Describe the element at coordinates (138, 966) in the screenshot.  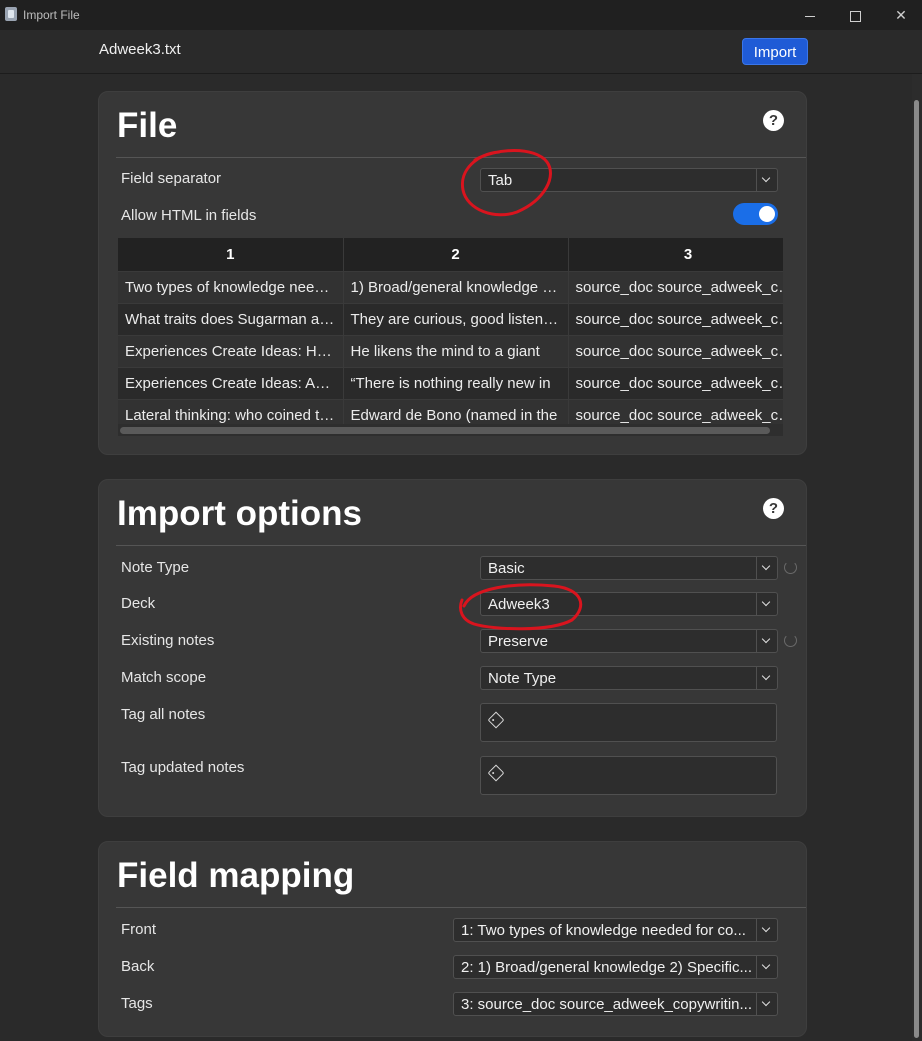
I see `back-label: Back` at that location.